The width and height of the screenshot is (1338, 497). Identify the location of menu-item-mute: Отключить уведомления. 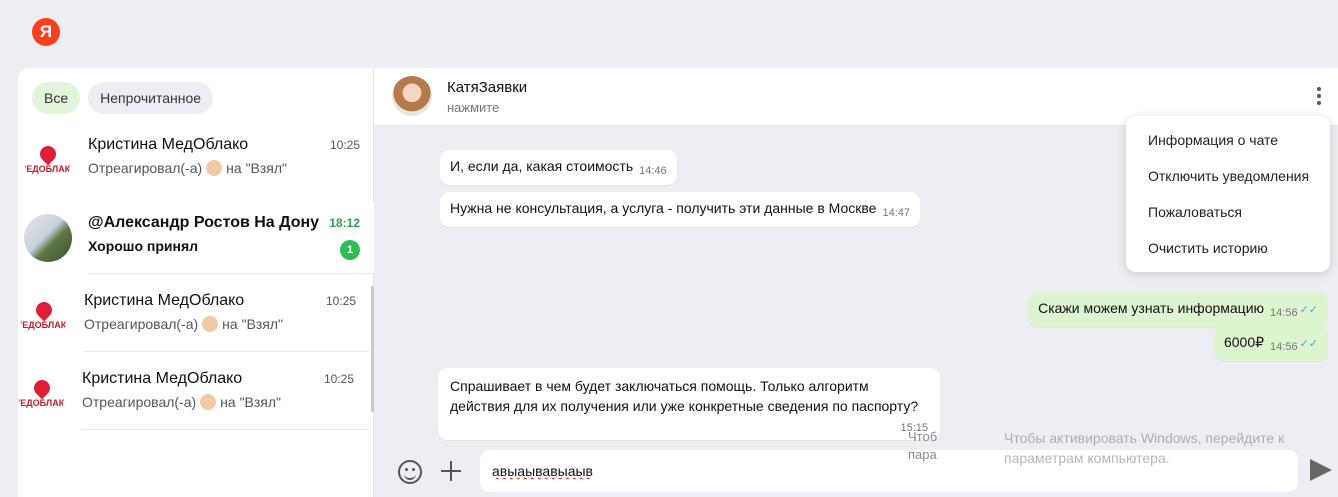
(1228, 176).